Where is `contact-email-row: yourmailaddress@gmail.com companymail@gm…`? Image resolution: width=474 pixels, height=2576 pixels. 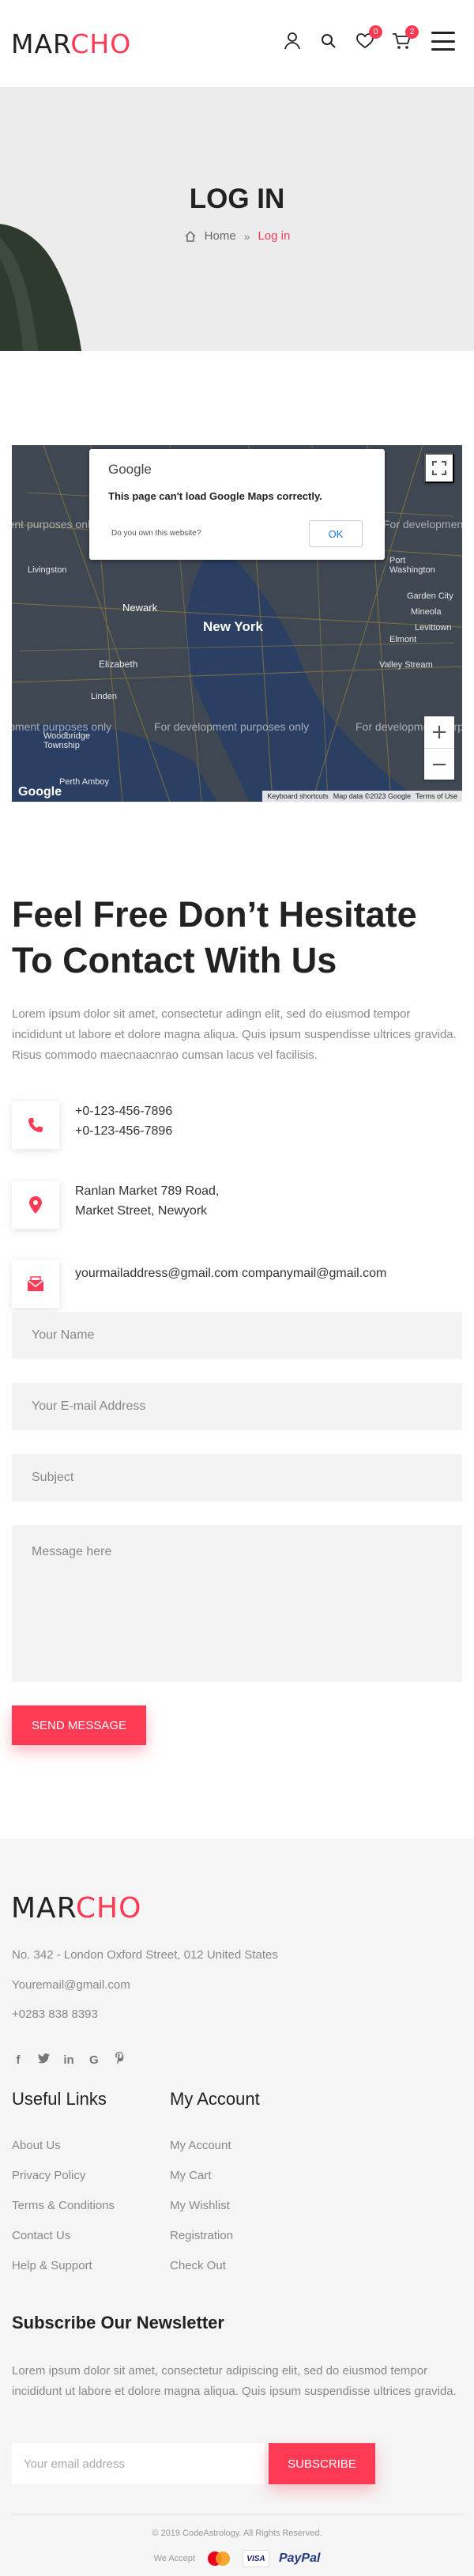 contact-email-row: yourmailaddress@gmail.com companymail@gm… is located at coordinates (237, 1284).